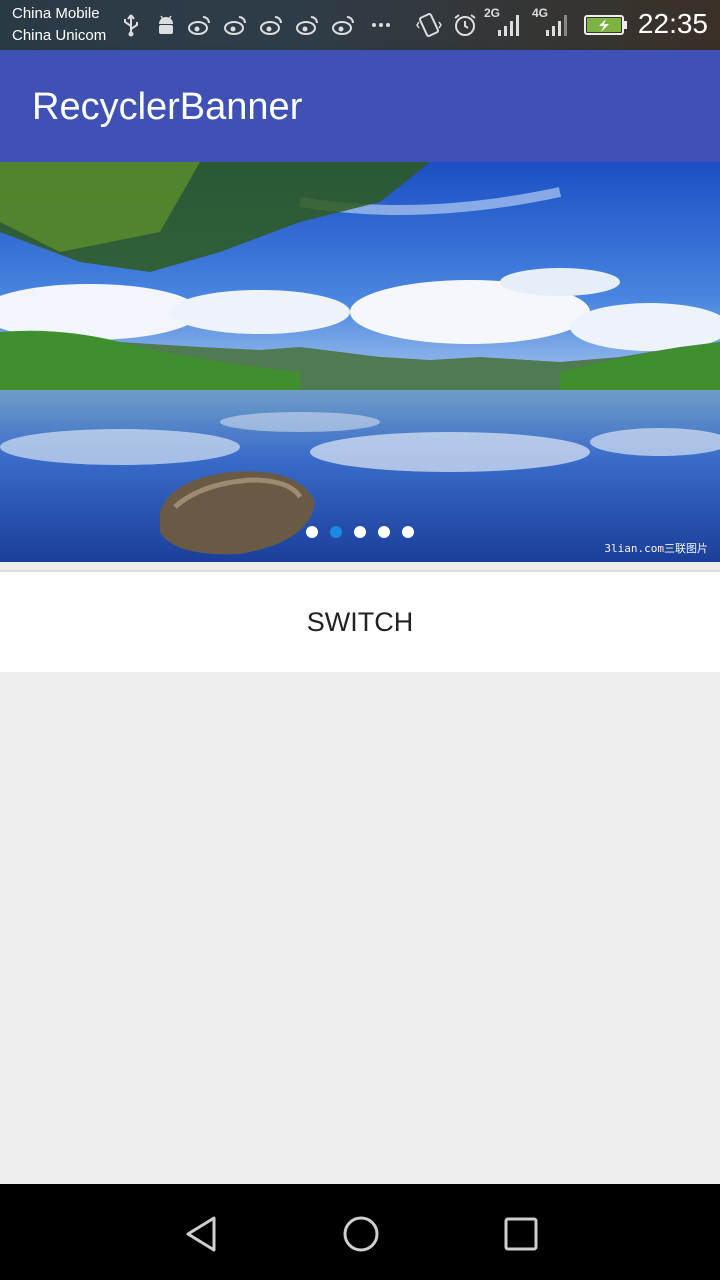 The width and height of the screenshot is (720, 1280). What do you see at coordinates (606, 25) in the screenshot?
I see `battery-charging-icon` at bounding box center [606, 25].